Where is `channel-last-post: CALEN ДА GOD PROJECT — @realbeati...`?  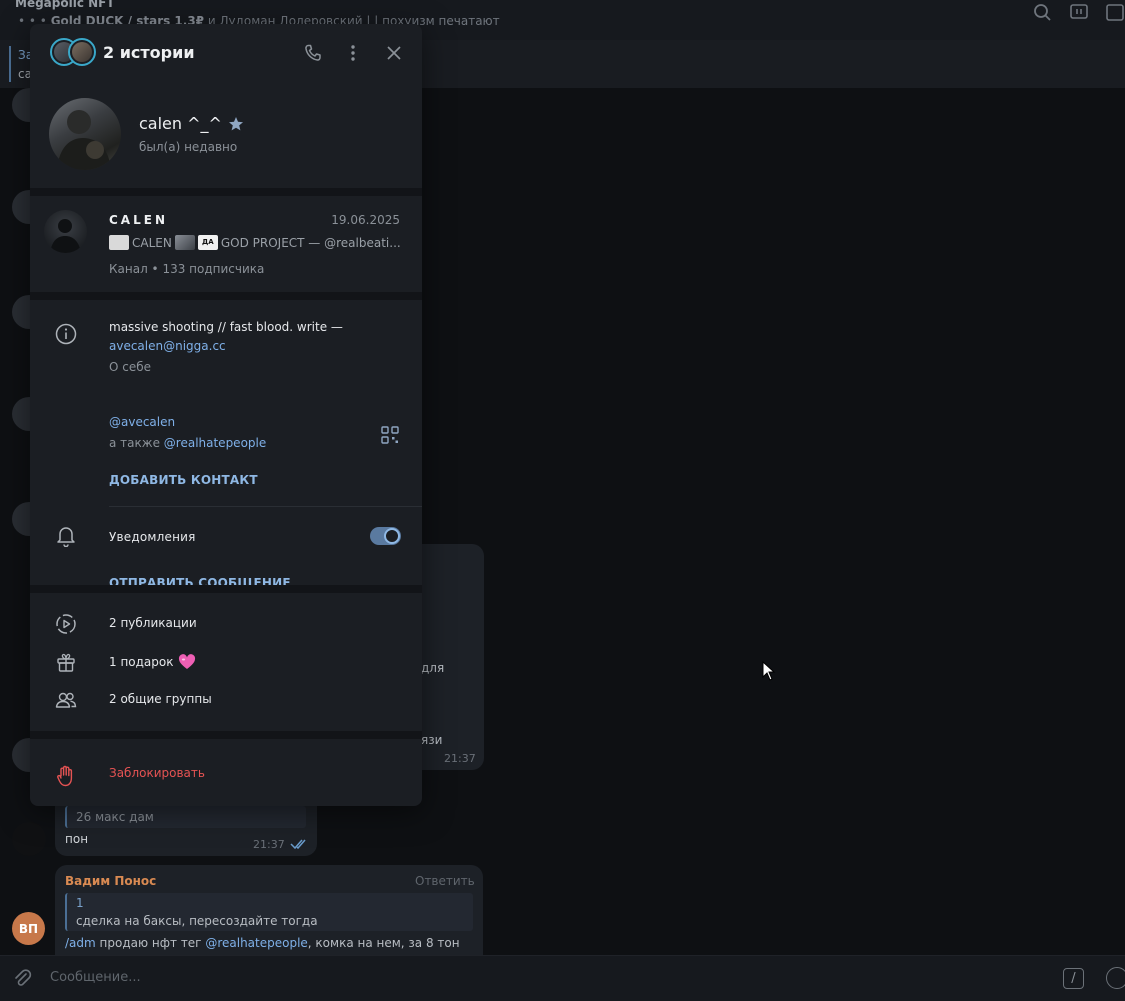
channel-last-post: CALEN ДА GOD PROJECT — @realbeati... is located at coordinates (256, 242).